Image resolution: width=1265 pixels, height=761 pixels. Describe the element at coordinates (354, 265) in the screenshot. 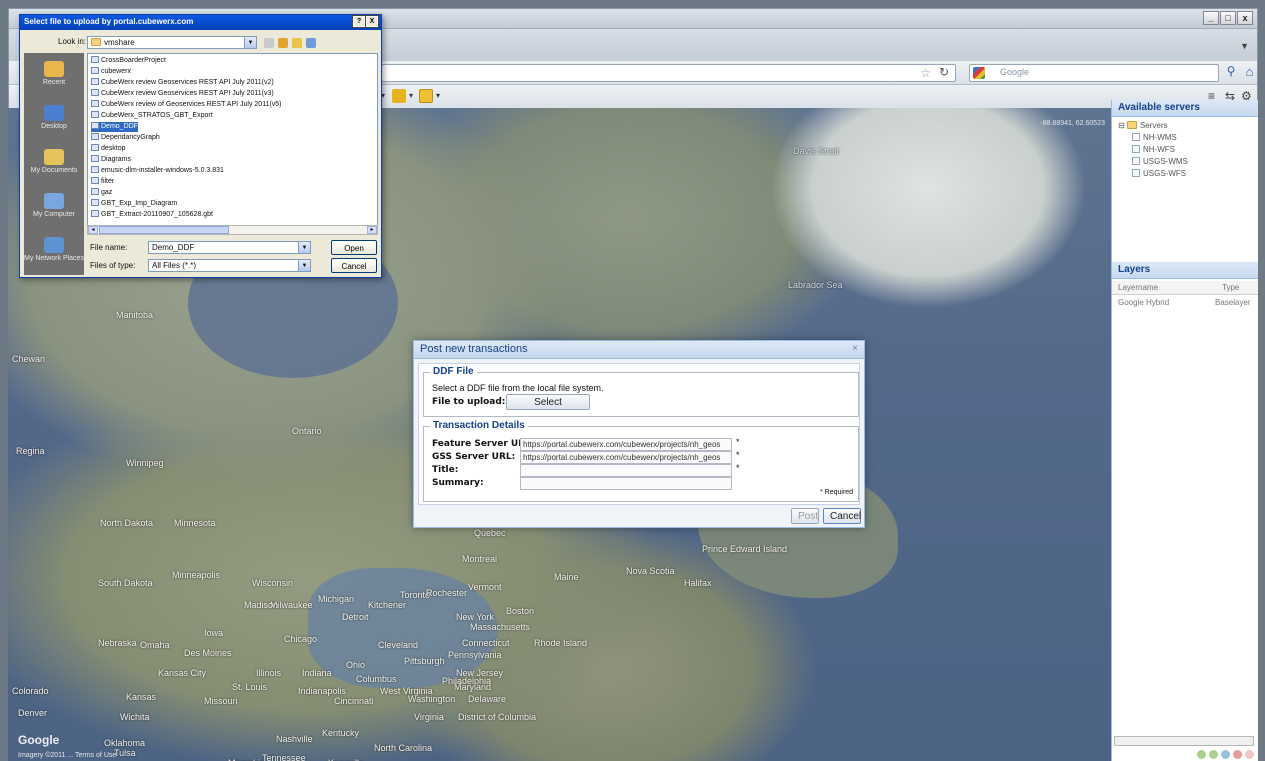

I see `file-dialog-cancel-button: Cancel` at that location.